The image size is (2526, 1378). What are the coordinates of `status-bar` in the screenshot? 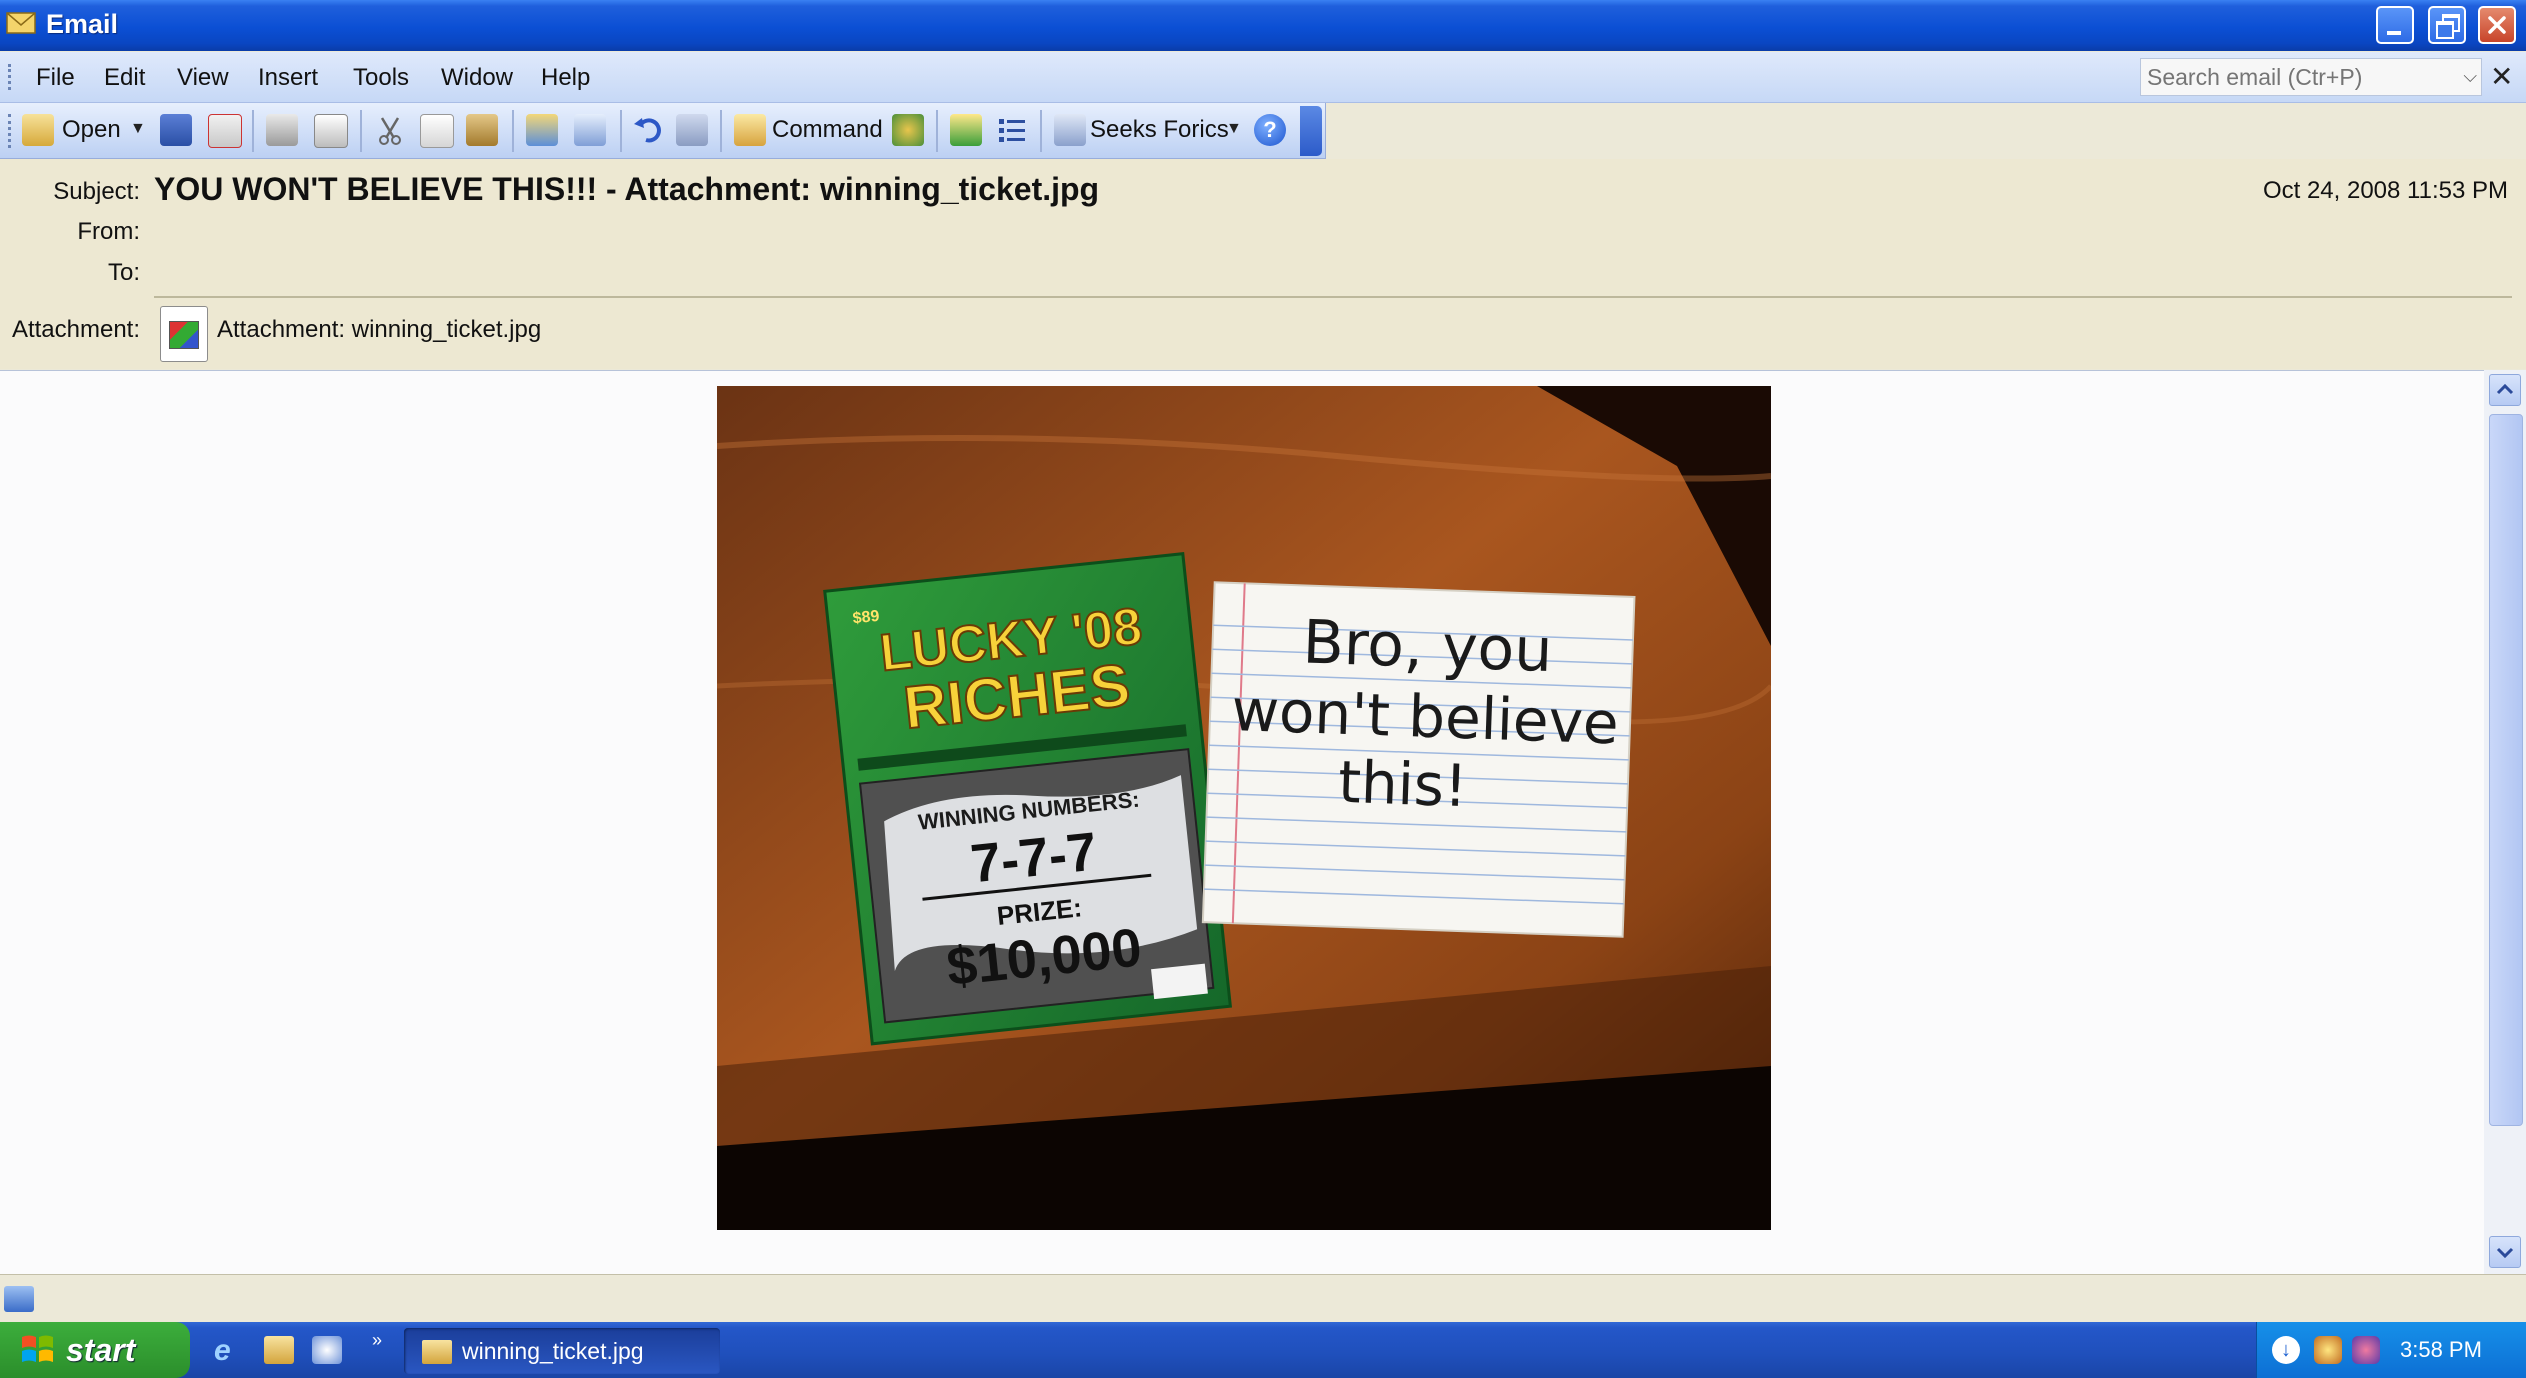 It's located at (1263, 1298).